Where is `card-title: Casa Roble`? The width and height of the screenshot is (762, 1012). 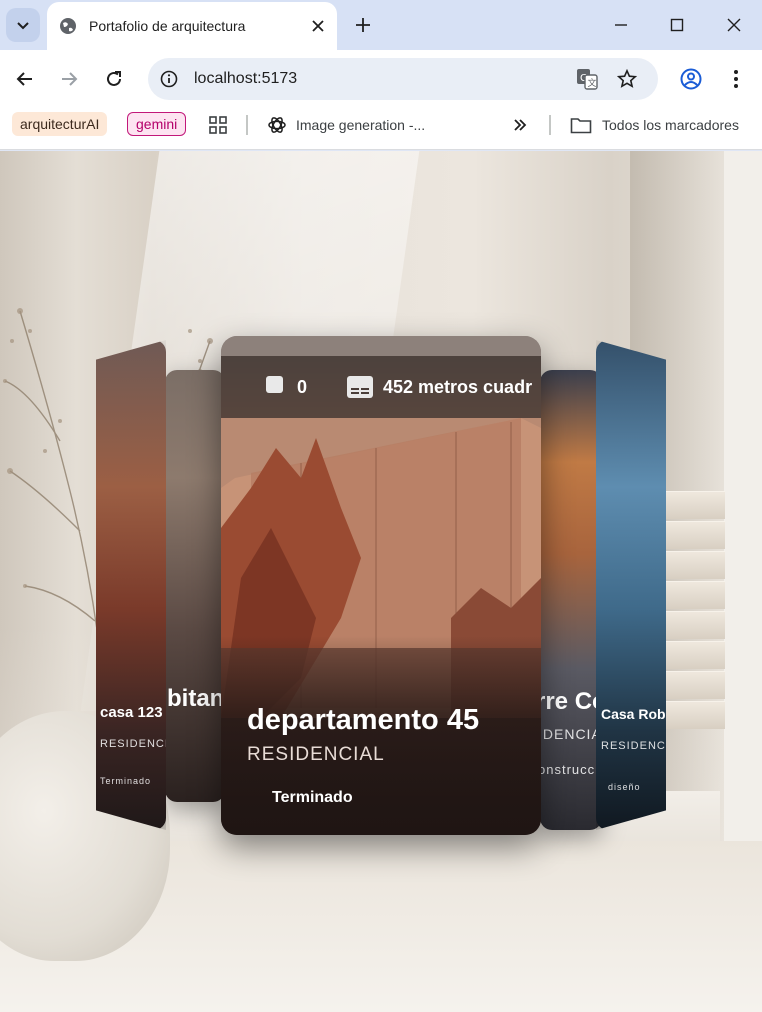
card-title: Casa Roble is located at coordinates (633, 714).